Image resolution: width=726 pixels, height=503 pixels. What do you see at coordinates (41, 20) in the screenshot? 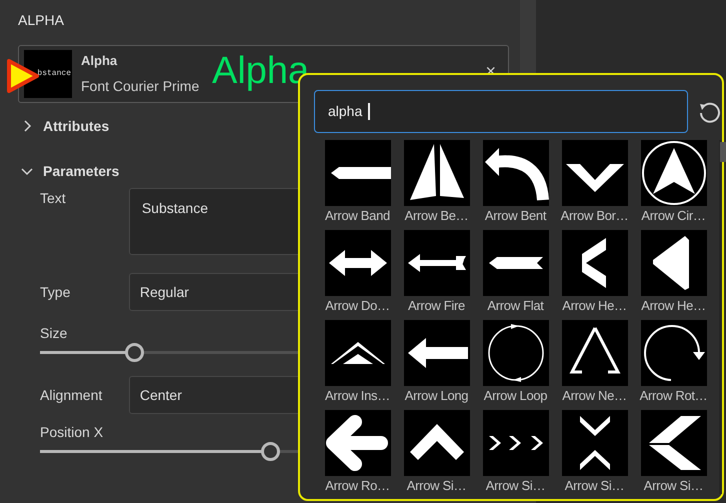
I see `panel-title: ALPHA` at bounding box center [41, 20].